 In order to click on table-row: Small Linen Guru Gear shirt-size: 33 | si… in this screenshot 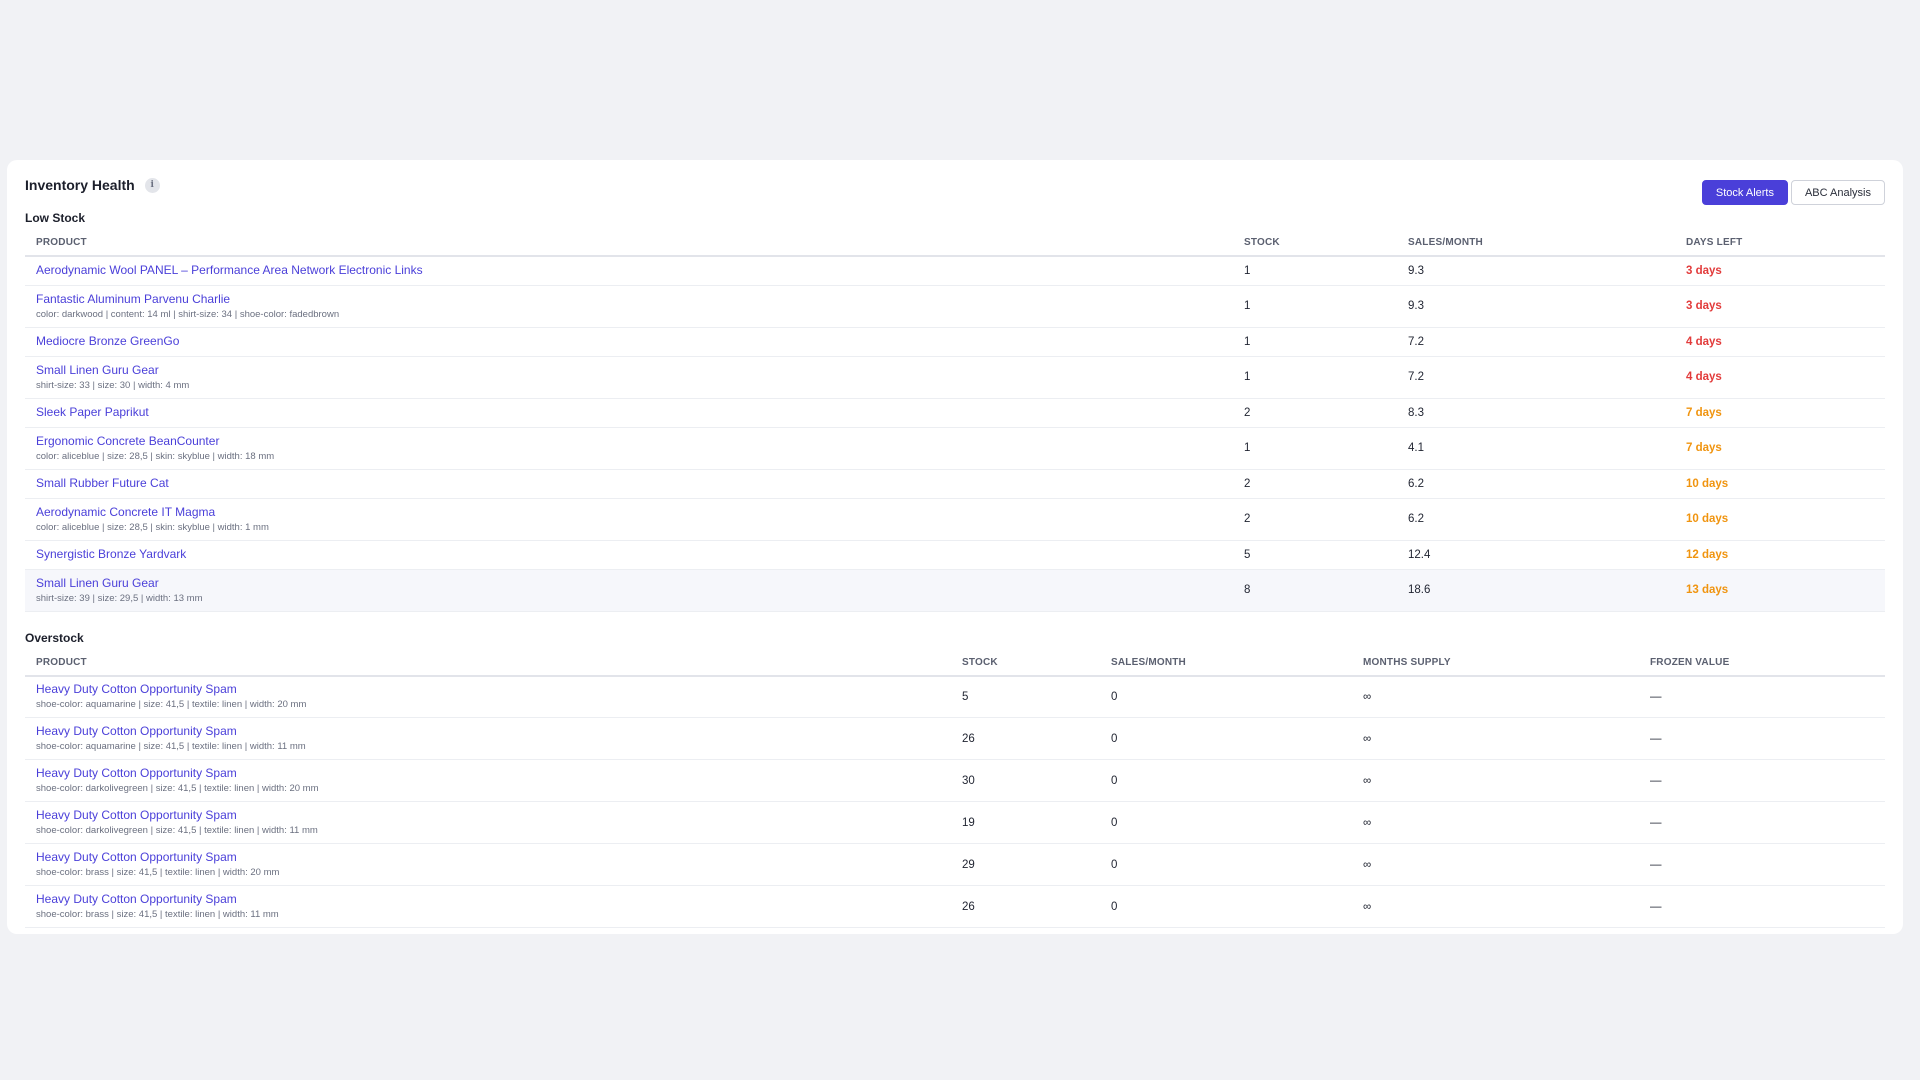, I will do `click(955, 377)`.